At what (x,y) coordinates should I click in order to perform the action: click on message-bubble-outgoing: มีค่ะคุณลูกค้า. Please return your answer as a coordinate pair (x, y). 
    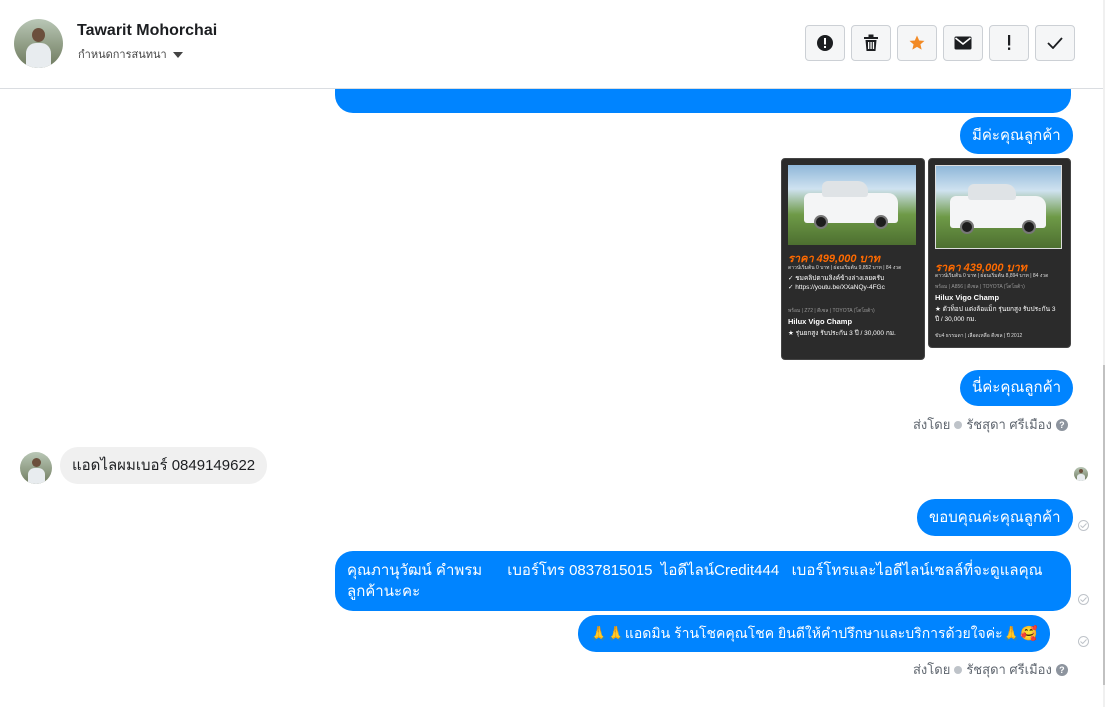
    Looking at the image, I should click on (1016, 135).